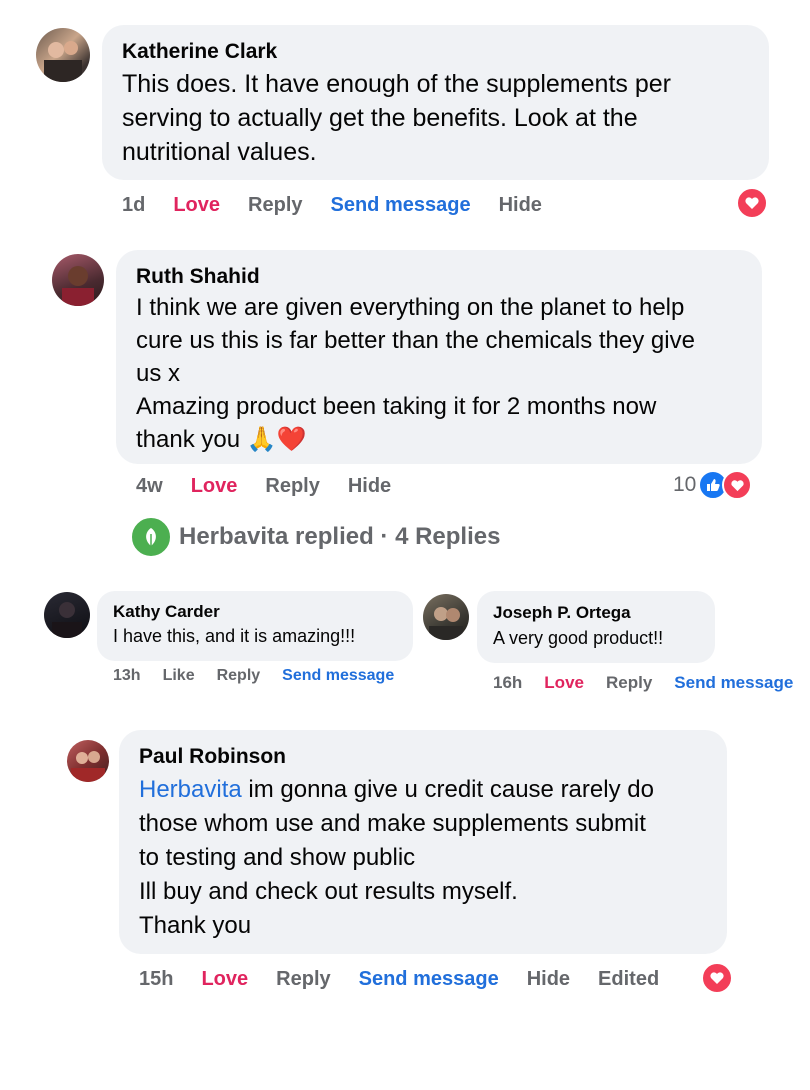  Describe the element at coordinates (596, 627) in the screenshot. I see `comment-bubble: Joseph P. Ortega A very good product!!` at that location.